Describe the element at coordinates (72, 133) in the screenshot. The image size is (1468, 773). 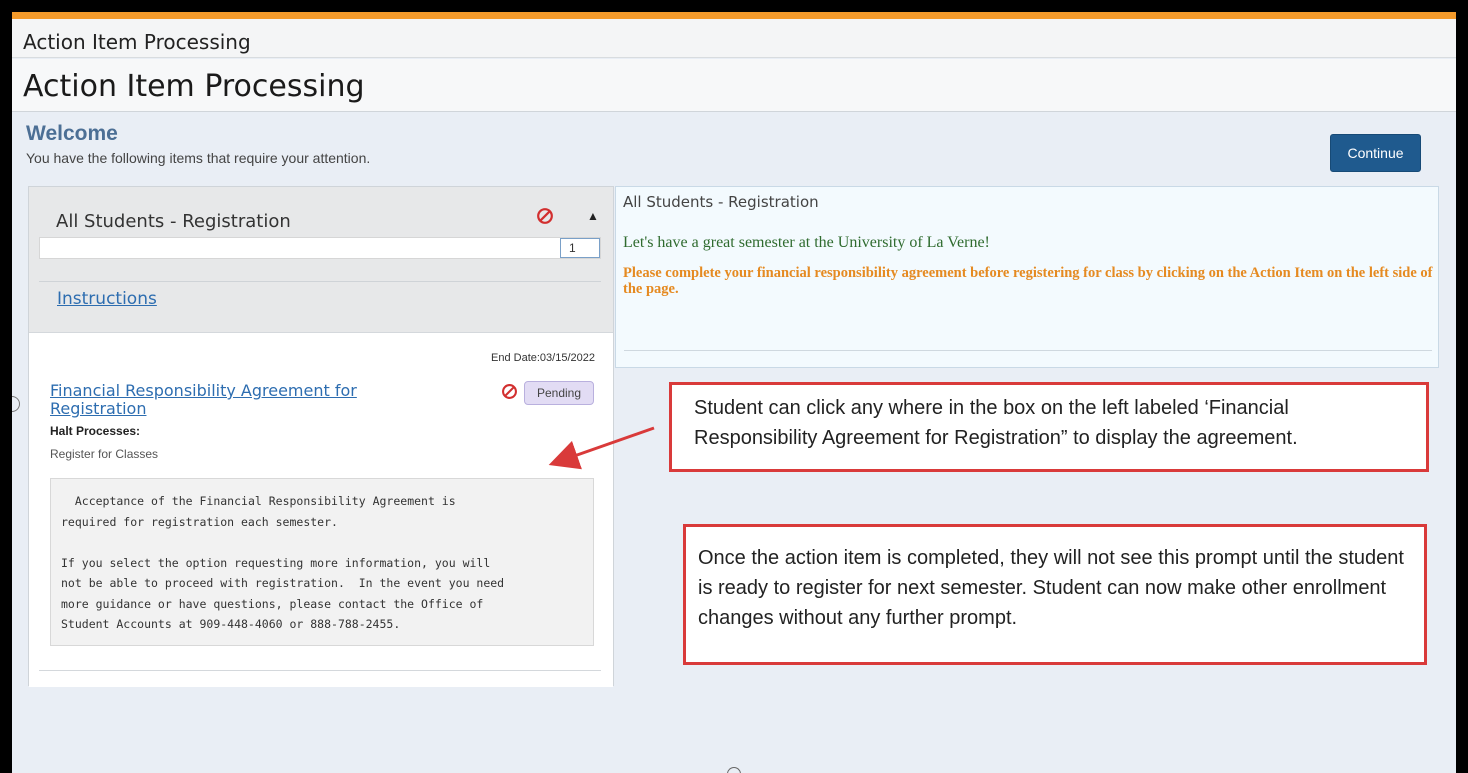
I see `welcome-heading: Welcome` at that location.